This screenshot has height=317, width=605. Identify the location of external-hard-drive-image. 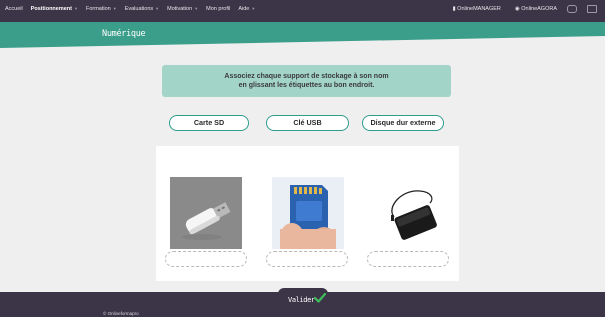
(408, 213).